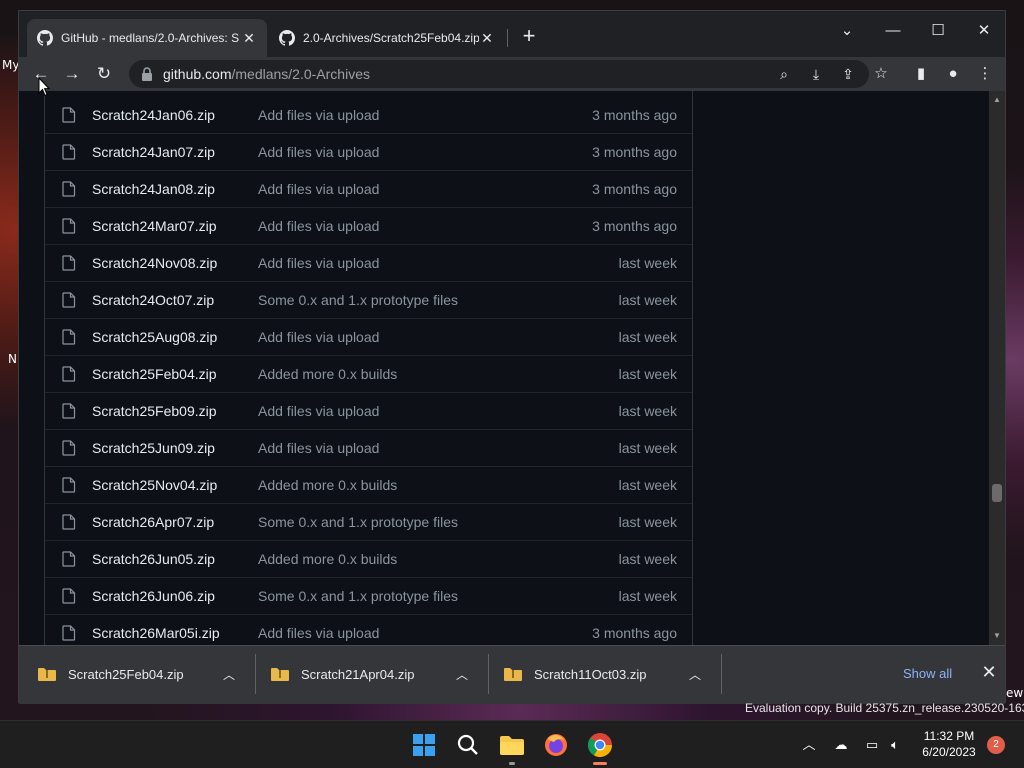 The height and width of the screenshot is (768, 1024). What do you see at coordinates (927, 673) in the screenshot?
I see `show-all-downloads-link: Show all` at bounding box center [927, 673].